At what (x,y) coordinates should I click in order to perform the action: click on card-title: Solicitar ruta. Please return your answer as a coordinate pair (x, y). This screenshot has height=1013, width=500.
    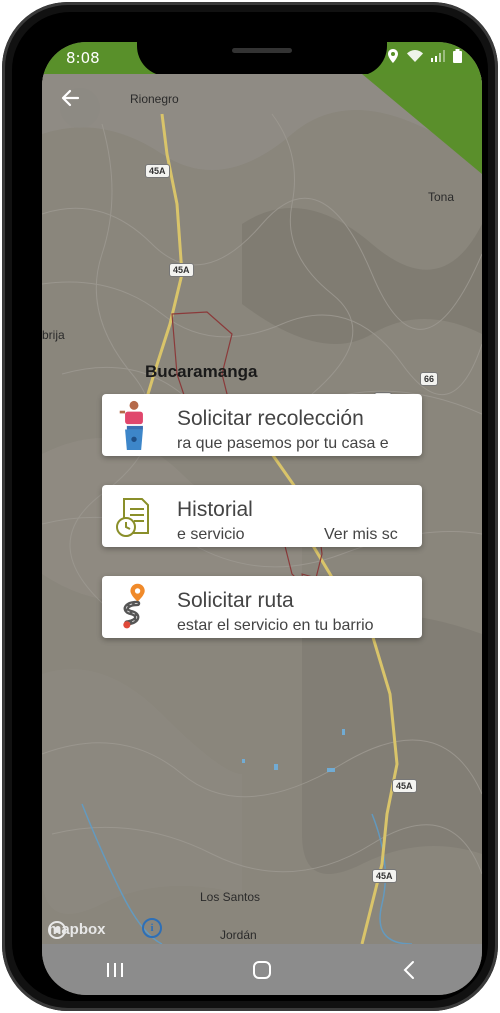
    Looking at the image, I should click on (235, 600).